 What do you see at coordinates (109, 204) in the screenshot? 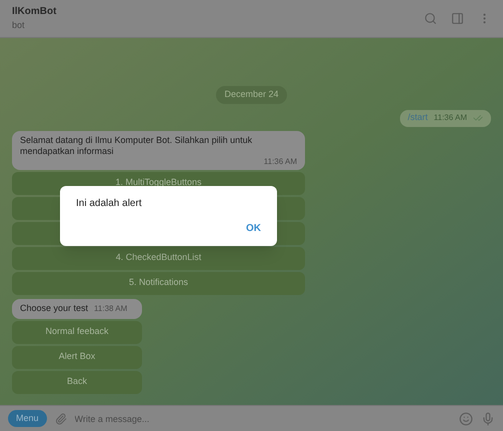
I see `alert-message: Ini adalah alert` at bounding box center [109, 204].